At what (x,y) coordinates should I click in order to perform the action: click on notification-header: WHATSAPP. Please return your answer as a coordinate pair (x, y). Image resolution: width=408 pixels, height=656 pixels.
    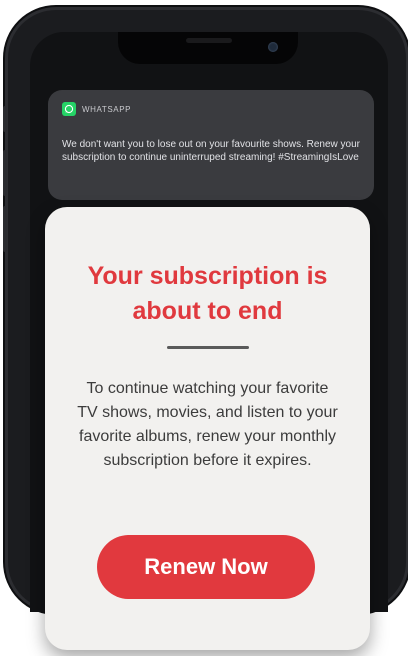
    Looking at the image, I should click on (96, 109).